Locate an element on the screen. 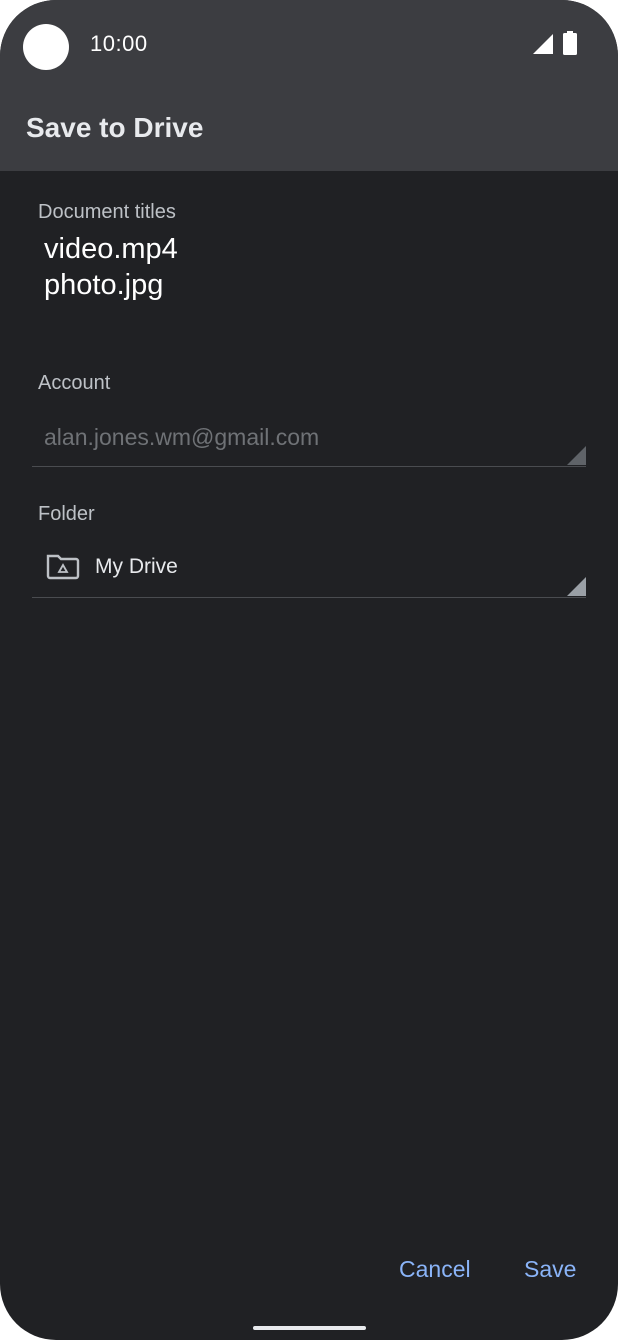 This screenshot has height=1340, width=618. save-button: Save is located at coordinates (550, 1269).